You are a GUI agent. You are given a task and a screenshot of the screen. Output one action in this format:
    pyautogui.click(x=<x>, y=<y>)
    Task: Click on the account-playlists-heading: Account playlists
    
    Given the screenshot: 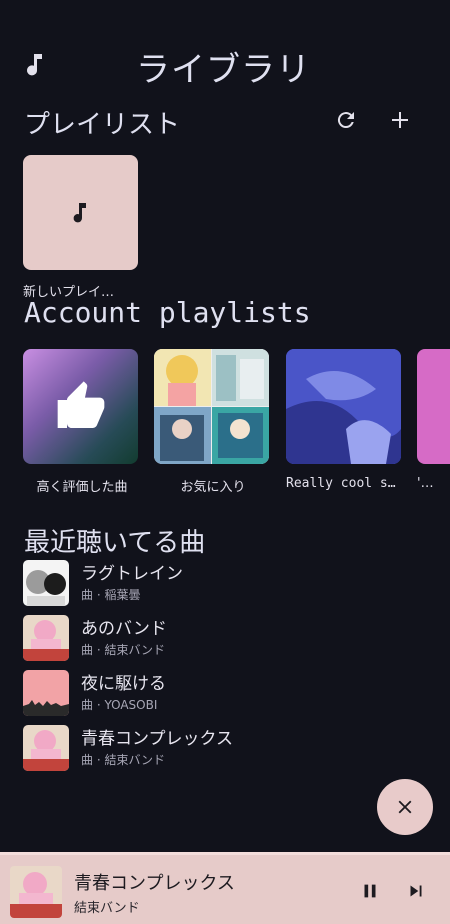 What is the action you would take?
    pyautogui.click(x=167, y=312)
    